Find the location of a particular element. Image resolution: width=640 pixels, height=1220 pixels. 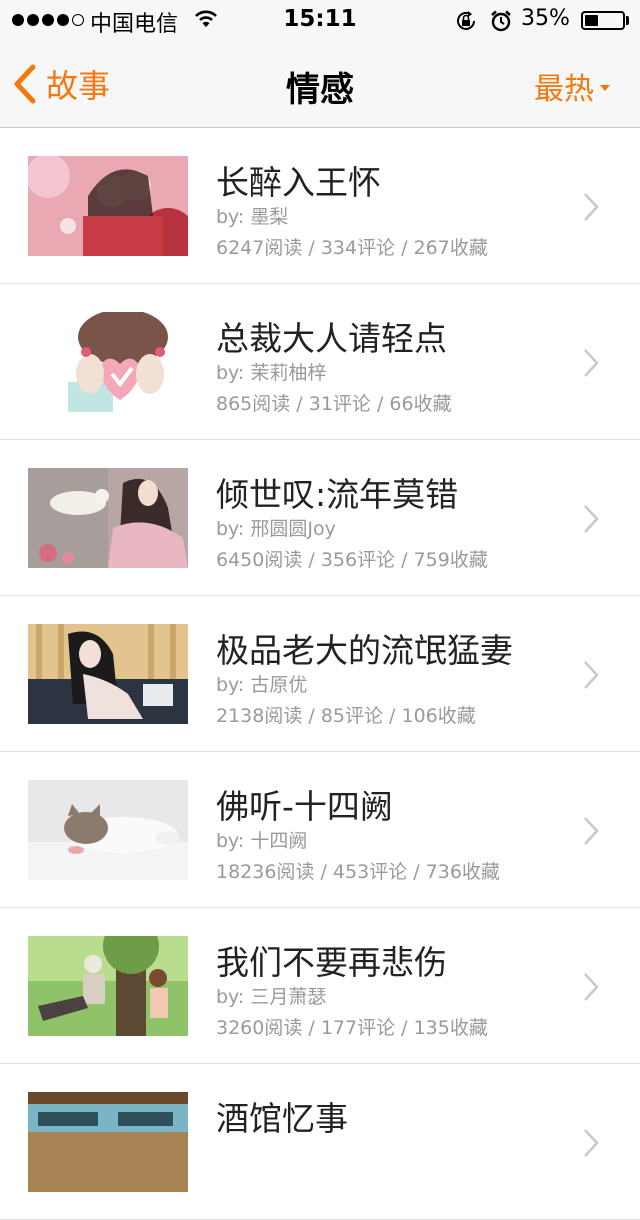

story-stats: 2138阅读 / 85评论 / 106收藏 is located at coordinates (346, 716).